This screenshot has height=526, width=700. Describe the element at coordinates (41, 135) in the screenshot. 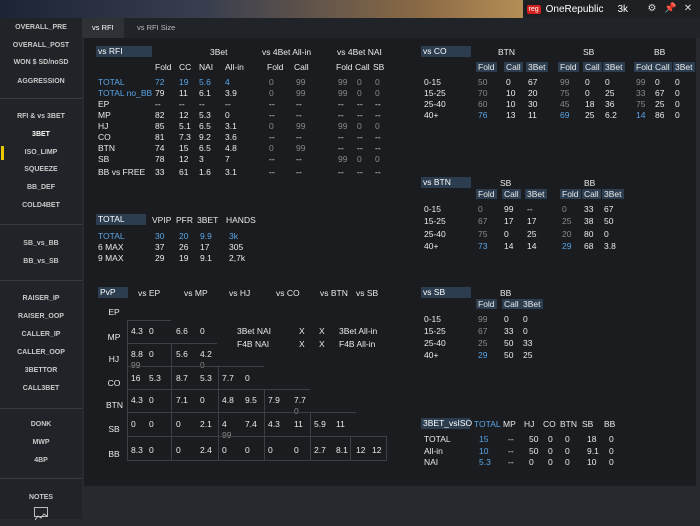

I see `sidebar-item-3bet: 3BET` at that location.